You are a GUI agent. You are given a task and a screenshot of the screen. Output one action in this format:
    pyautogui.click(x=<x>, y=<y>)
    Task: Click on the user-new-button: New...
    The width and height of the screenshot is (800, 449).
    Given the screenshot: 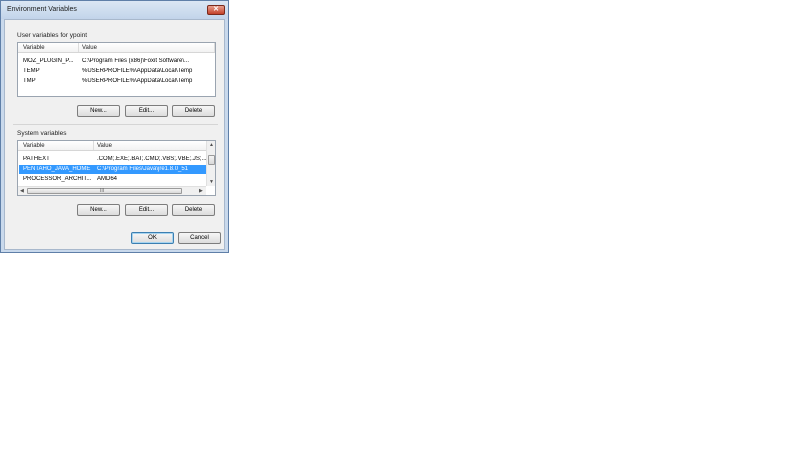 What is the action you would take?
    pyautogui.click(x=98, y=111)
    